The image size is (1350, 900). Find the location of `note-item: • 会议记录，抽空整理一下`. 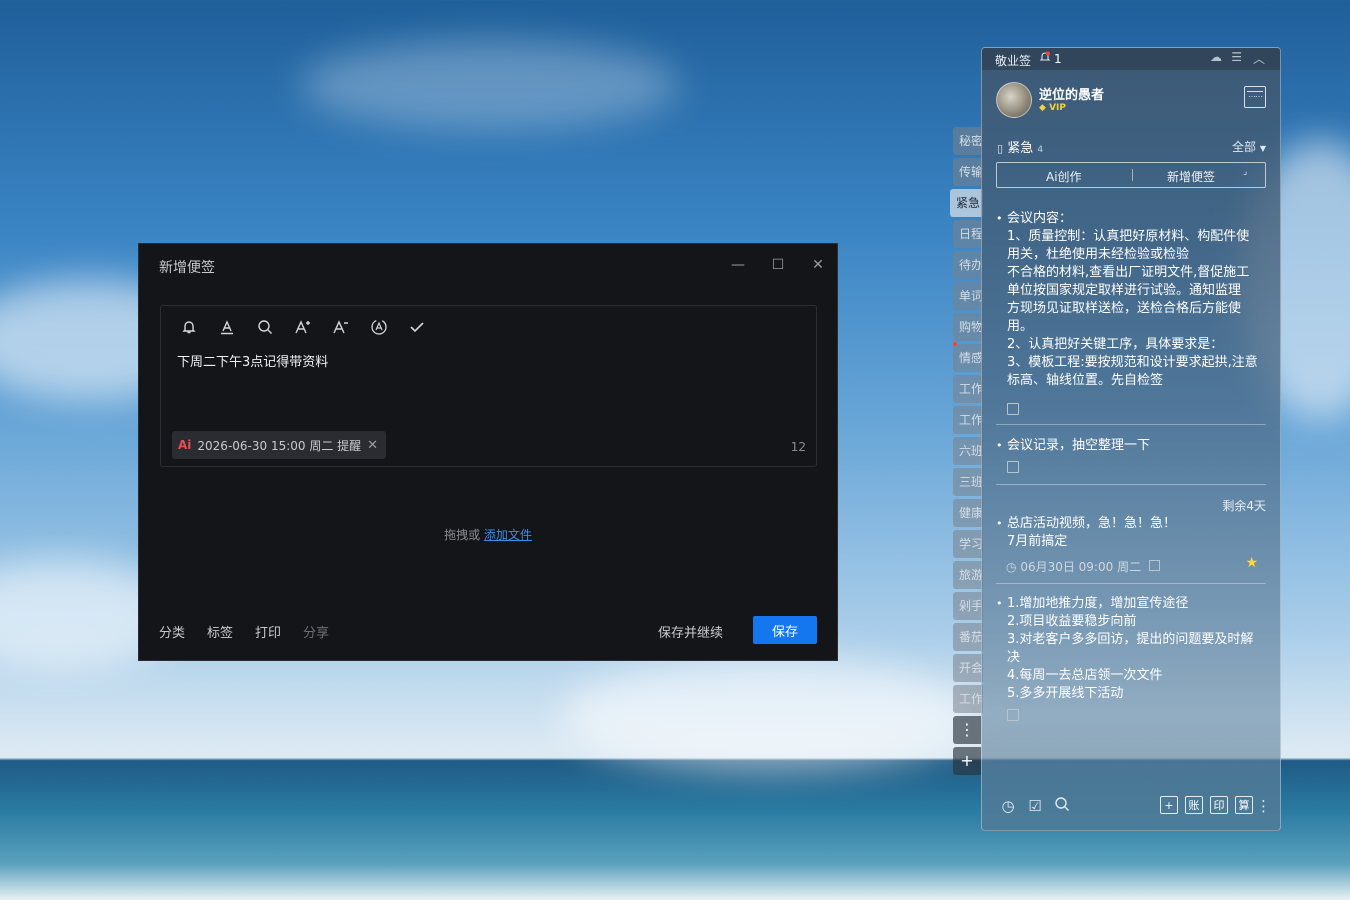

note-item: • 会议记录，抽空整理一下 is located at coordinates (1131, 455).